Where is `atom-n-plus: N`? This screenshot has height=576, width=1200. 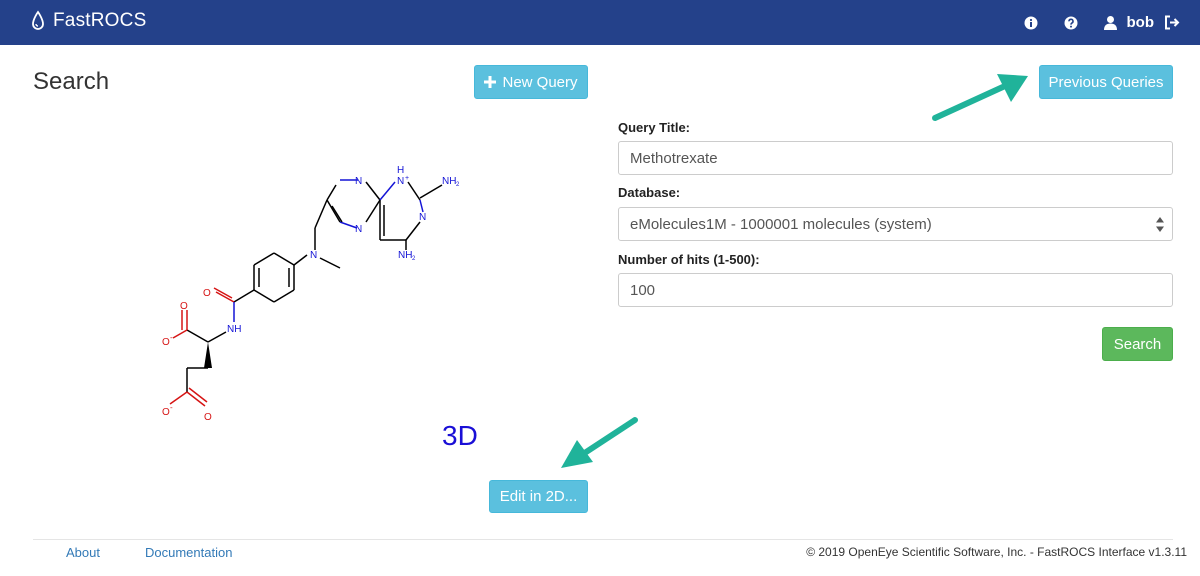 atom-n-plus: N is located at coordinates (400, 181).